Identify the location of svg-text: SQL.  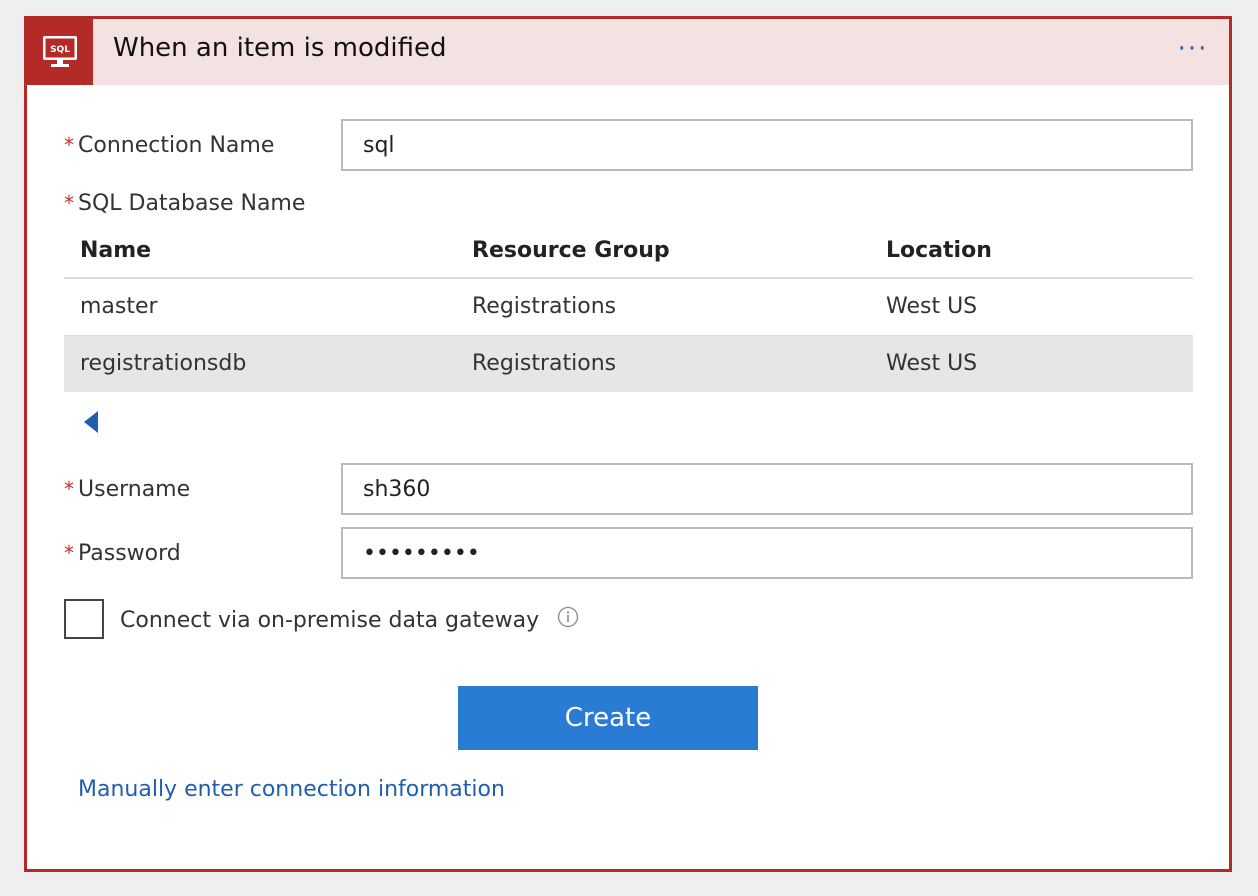
(60, 50).